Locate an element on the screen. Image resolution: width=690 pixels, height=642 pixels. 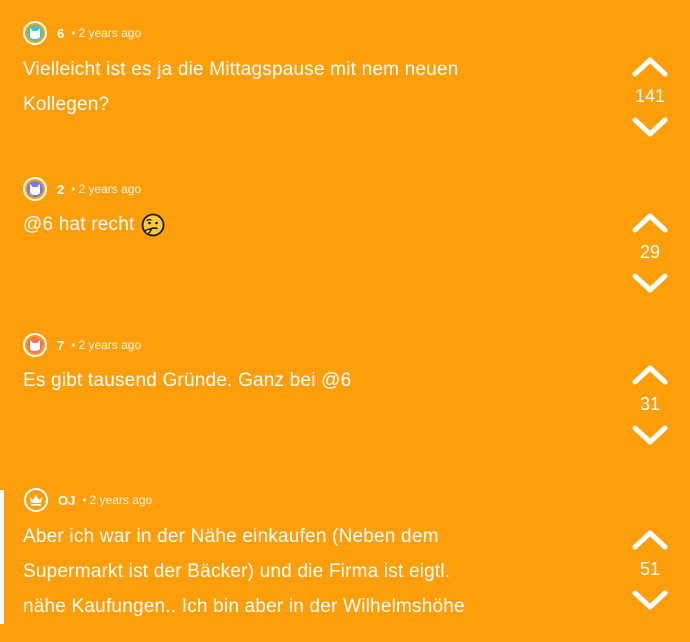
vote-widget: 141 is located at coordinates (650, 97).